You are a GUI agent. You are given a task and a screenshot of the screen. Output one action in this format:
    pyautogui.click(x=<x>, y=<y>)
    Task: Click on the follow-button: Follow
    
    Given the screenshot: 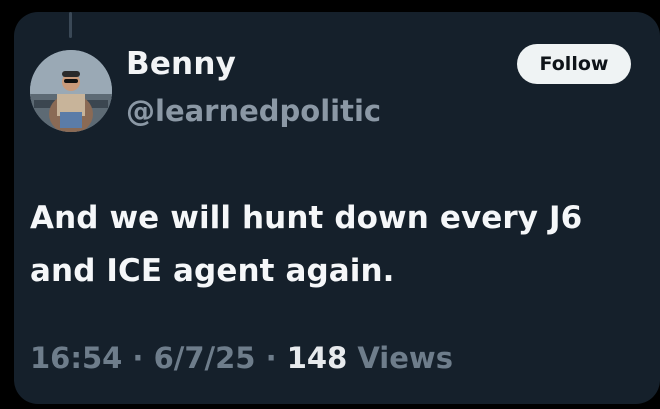 What is the action you would take?
    pyautogui.click(x=574, y=64)
    